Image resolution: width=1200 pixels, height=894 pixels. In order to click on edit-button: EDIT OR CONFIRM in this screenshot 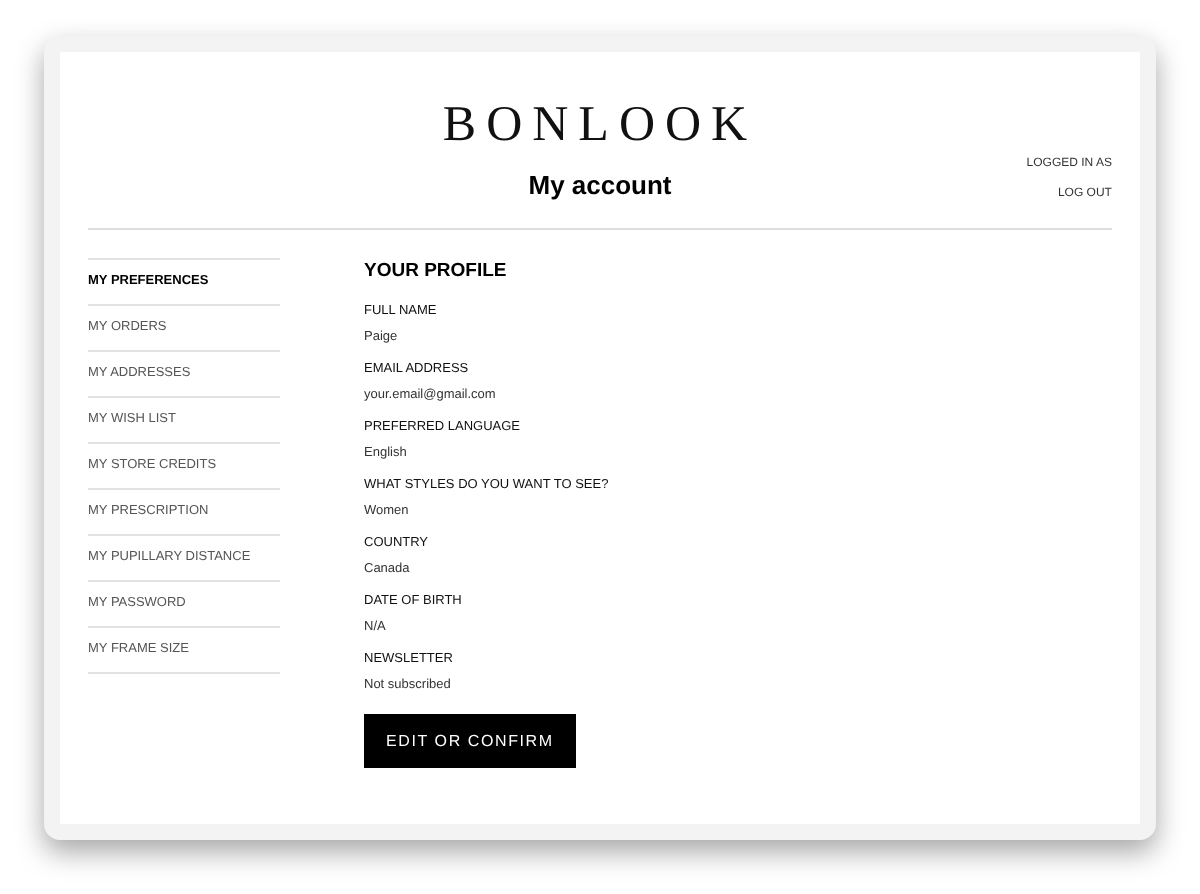, I will do `click(470, 741)`.